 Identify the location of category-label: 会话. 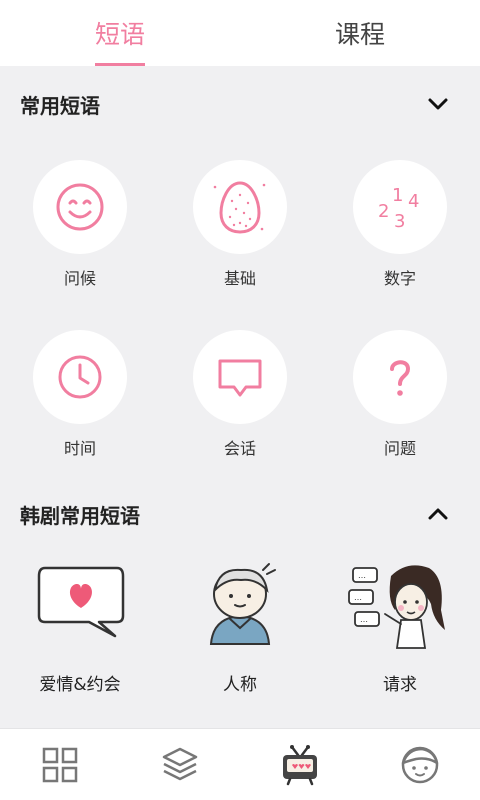
(239, 448).